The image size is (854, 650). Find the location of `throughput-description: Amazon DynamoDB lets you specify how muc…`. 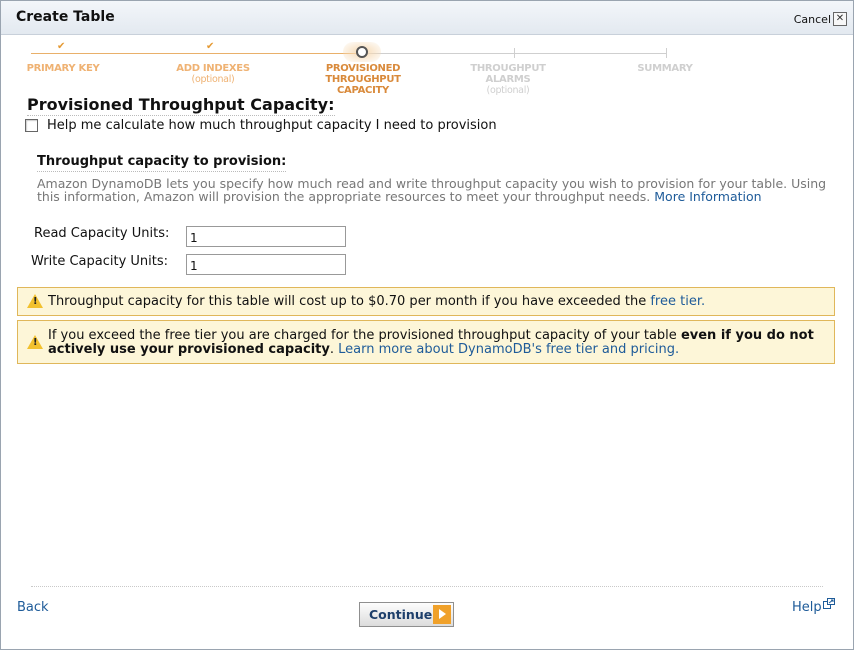

throughput-description: Amazon DynamoDB lets you specify how muc… is located at coordinates (437, 190).